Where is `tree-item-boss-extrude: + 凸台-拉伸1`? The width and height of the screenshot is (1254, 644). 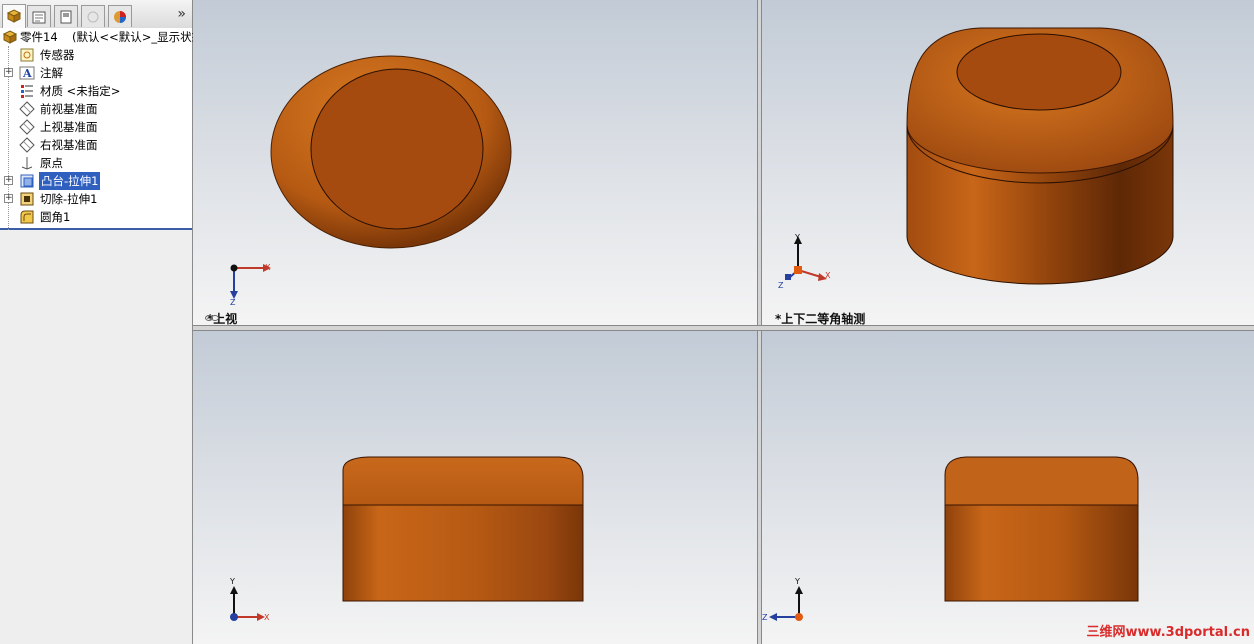 tree-item-boss-extrude: + 凸台-拉伸1 is located at coordinates (96, 181).